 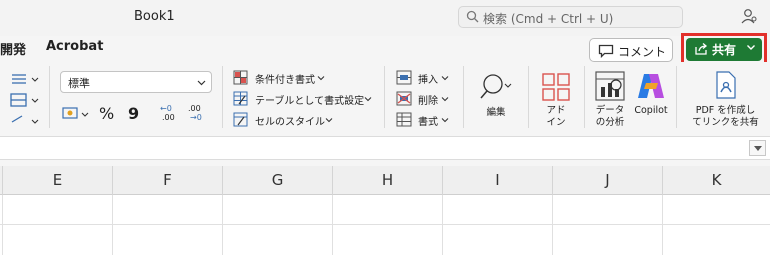 What do you see at coordinates (240, 98) in the screenshot?
I see `table-format-icon` at bounding box center [240, 98].